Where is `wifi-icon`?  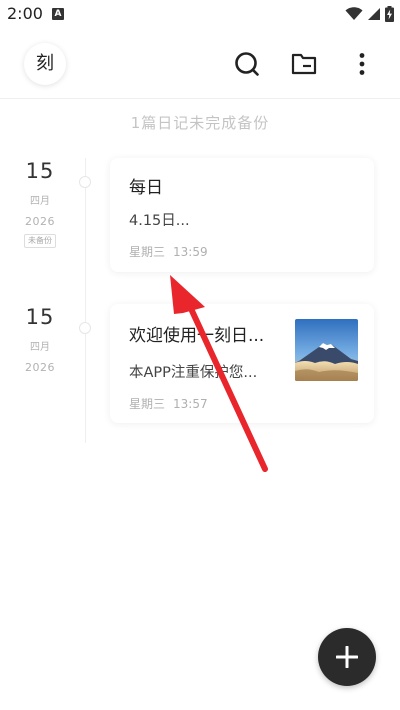
wifi-icon is located at coordinates (354, 13).